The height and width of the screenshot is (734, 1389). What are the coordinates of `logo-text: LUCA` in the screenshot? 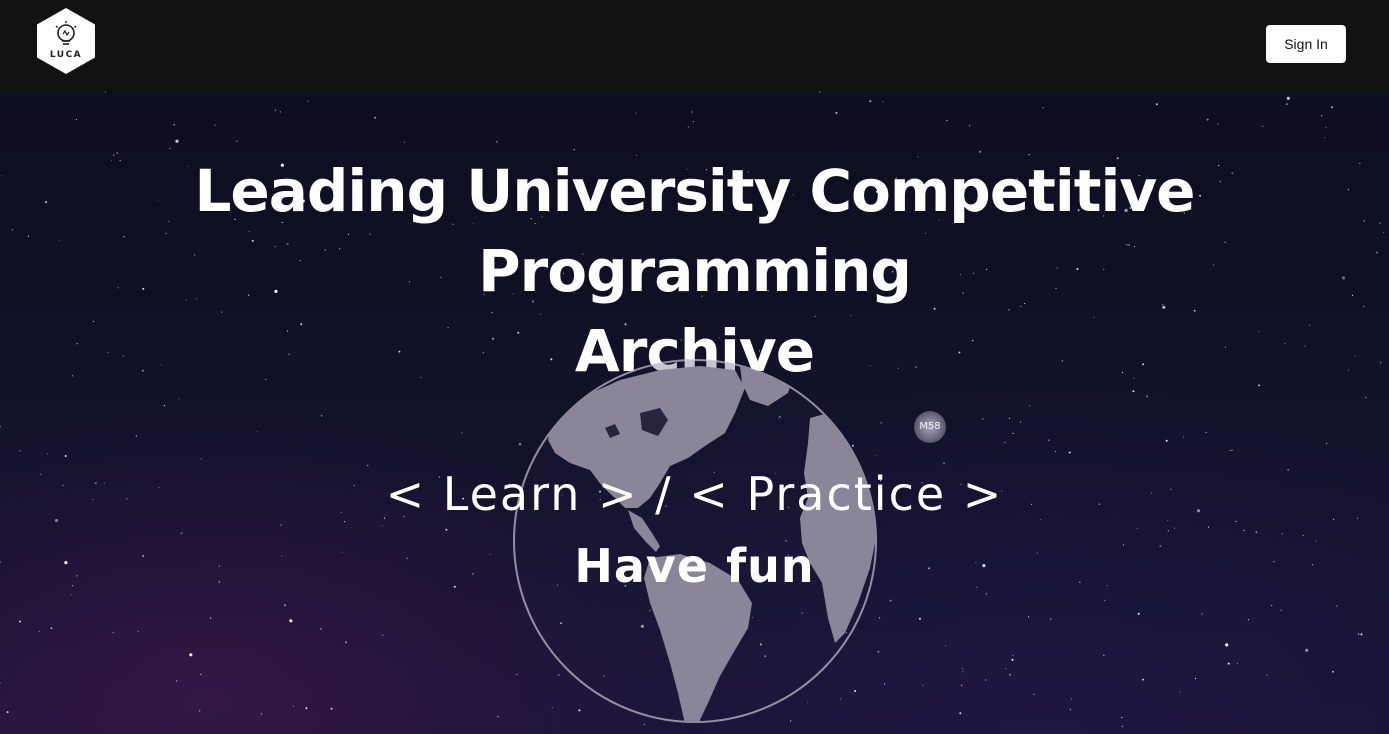 It's located at (66, 55).